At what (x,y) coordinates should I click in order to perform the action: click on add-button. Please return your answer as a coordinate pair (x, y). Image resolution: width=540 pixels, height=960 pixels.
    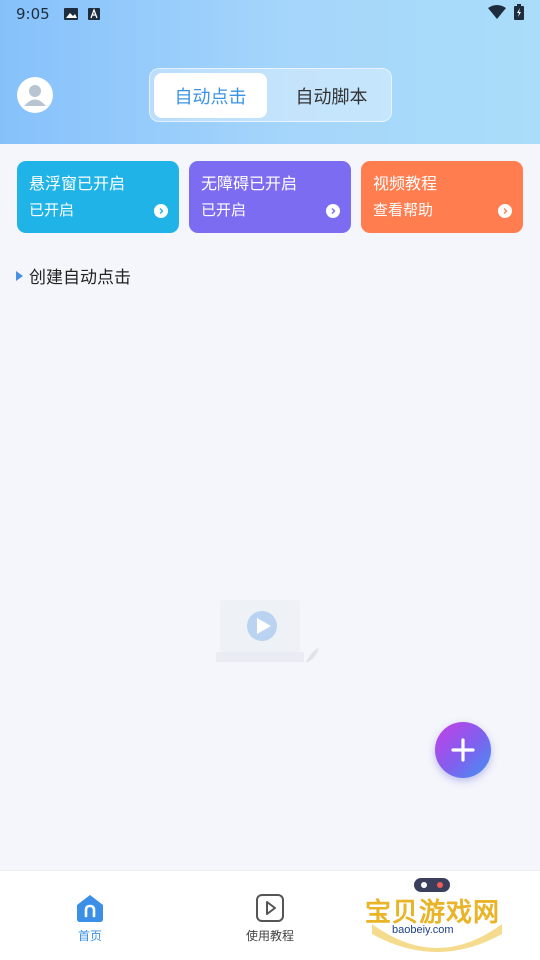
    Looking at the image, I should click on (463, 750).